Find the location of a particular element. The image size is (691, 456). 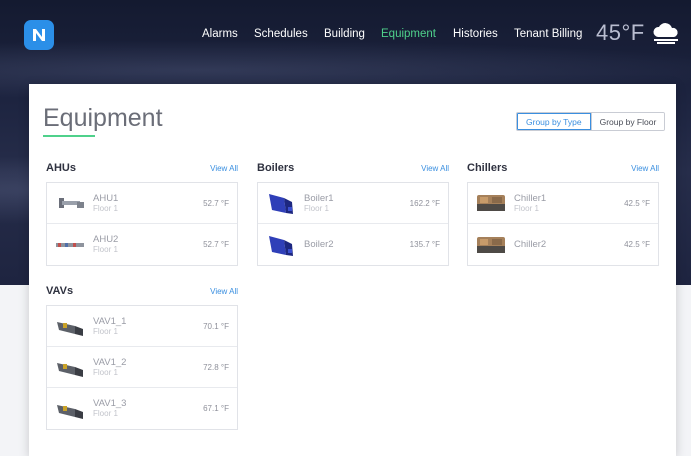

equipment-row: AHU2 Floor 1 52.7 °F is located at coordinates (142, 244).